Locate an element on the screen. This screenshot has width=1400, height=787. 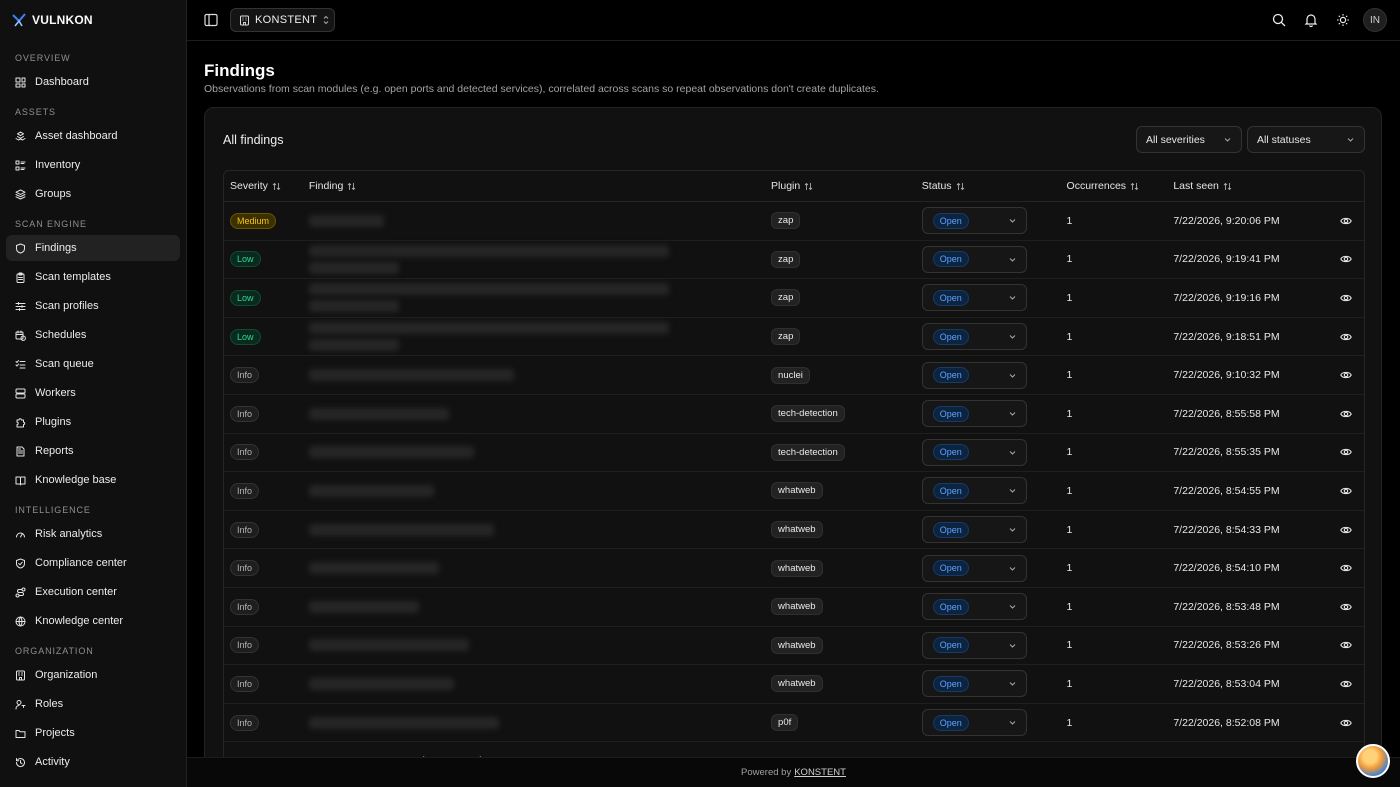
assistant-button is located at coordinates (1373, 761).